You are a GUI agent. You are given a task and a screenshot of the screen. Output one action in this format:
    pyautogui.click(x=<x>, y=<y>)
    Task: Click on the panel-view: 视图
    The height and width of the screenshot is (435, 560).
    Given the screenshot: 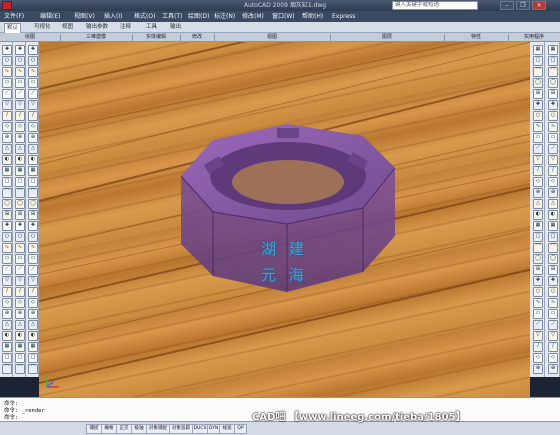 What is the action you would take?
    pyautogui.click(x=272, y=37)
    